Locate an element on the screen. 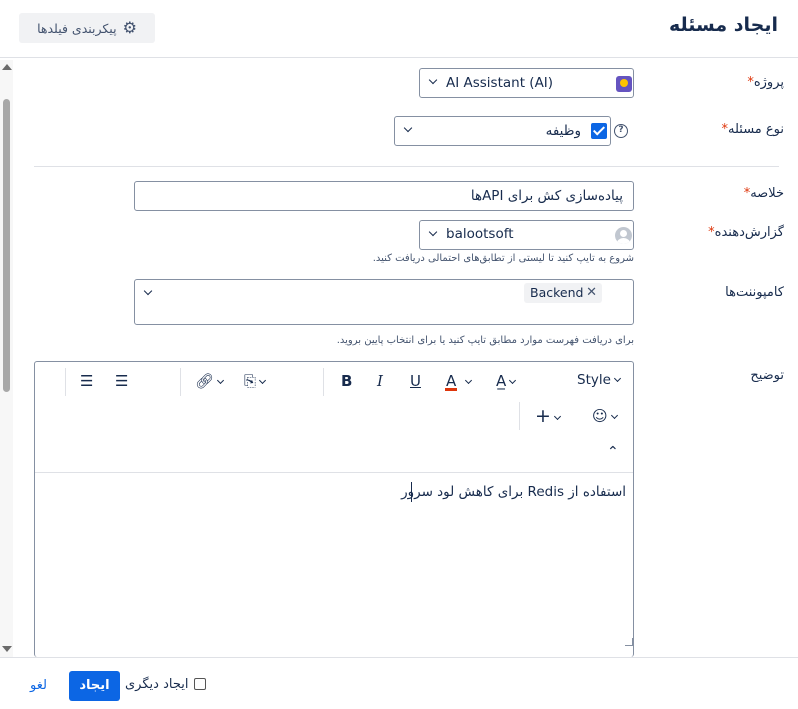  numbered-list-icon: ☰ is located at coordinates (121, 381).